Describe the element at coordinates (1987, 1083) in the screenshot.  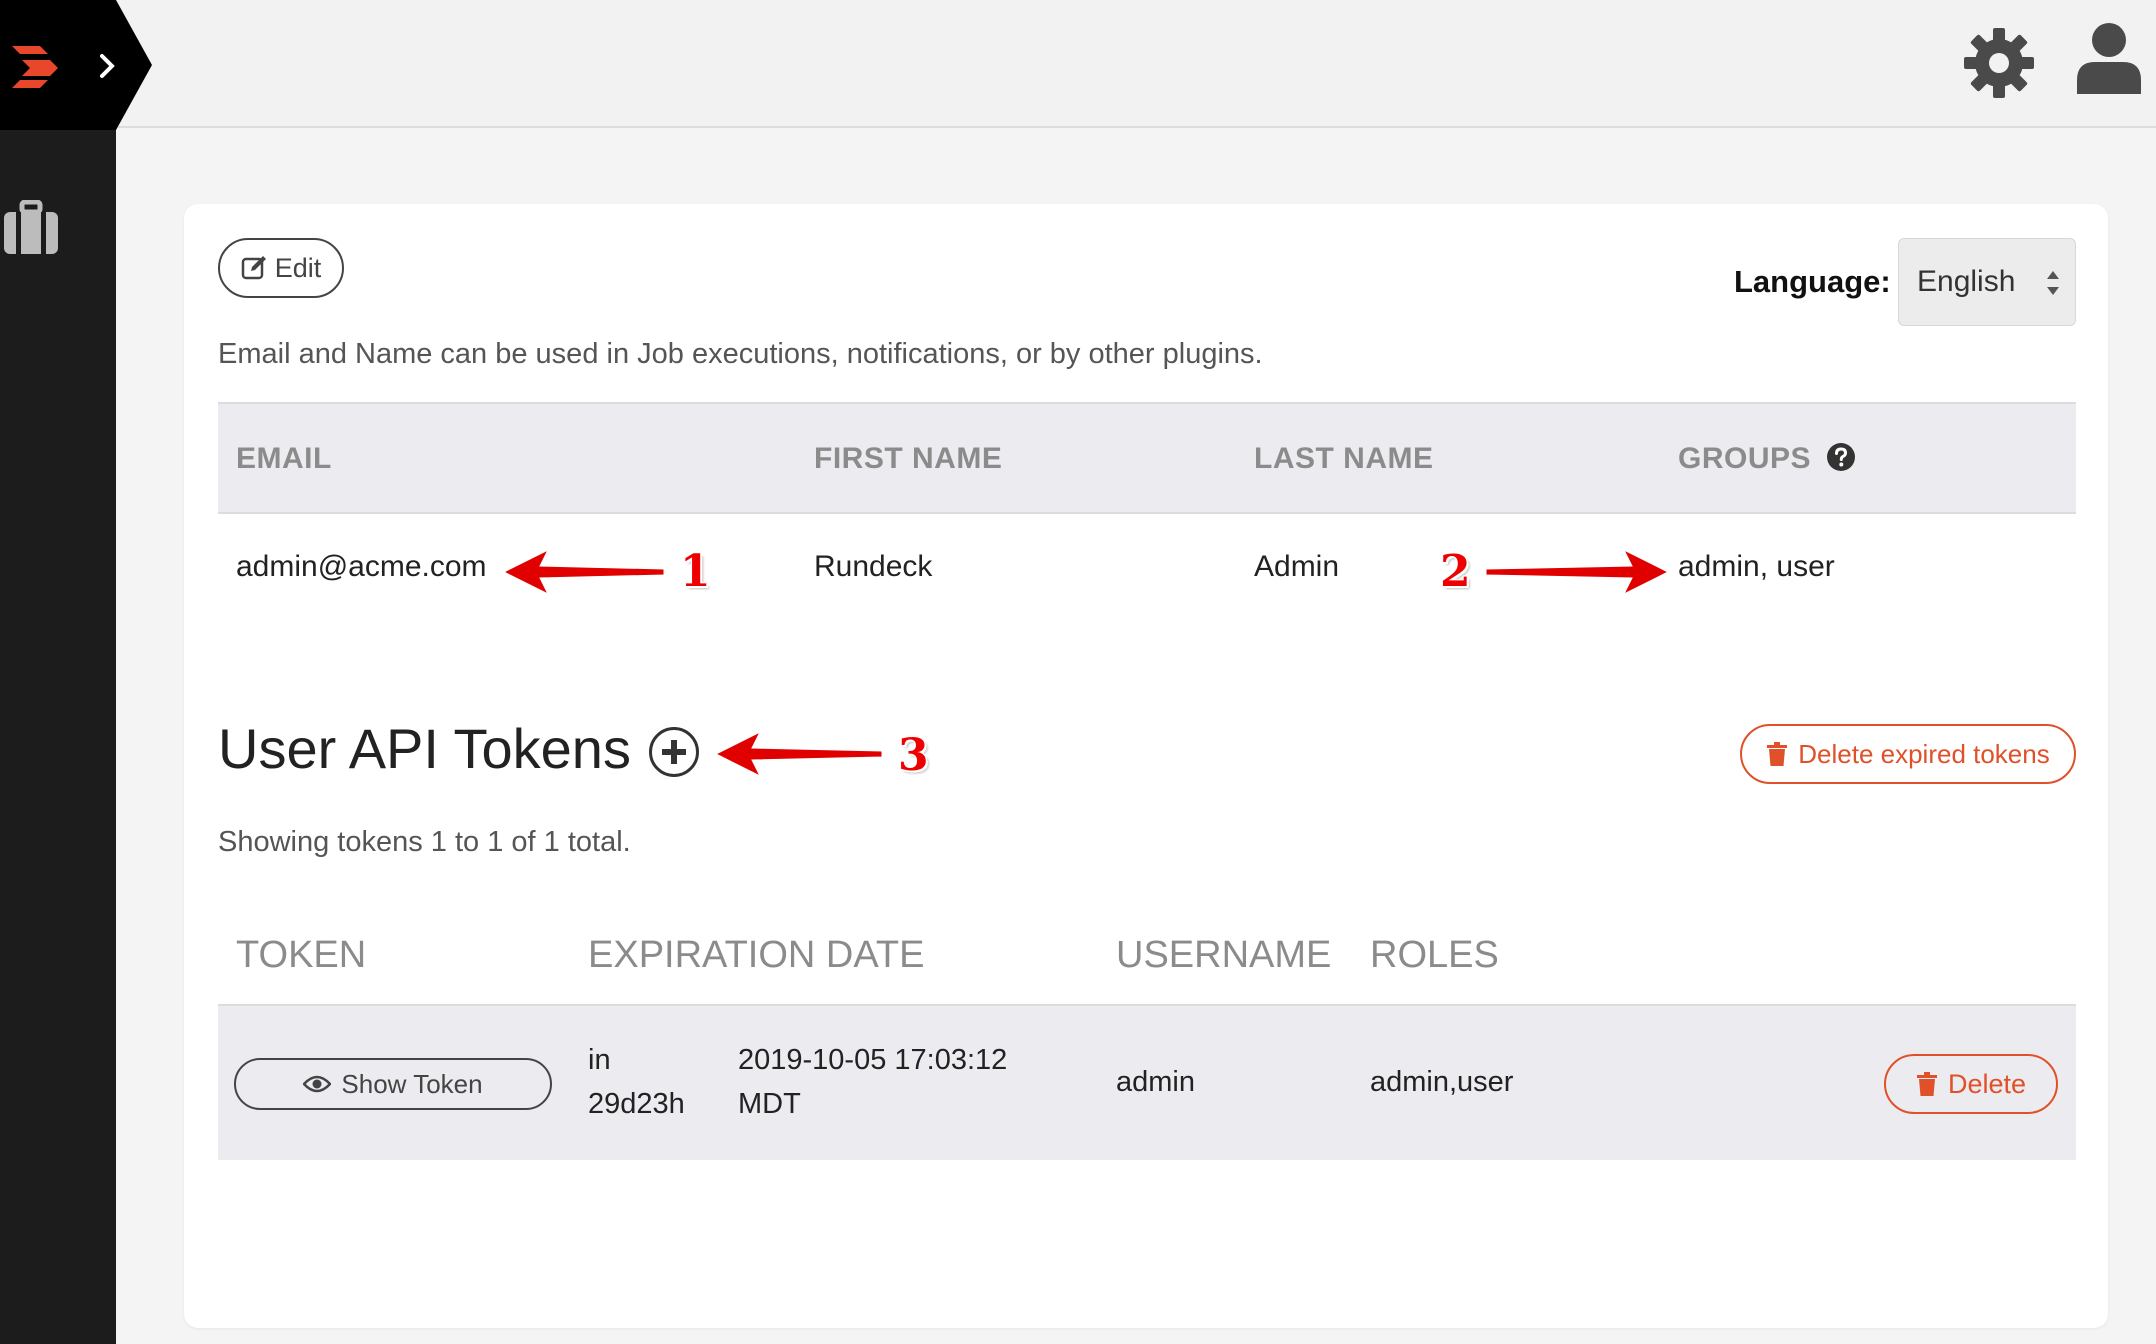
I see `delete-token-label: Delete` at that location.